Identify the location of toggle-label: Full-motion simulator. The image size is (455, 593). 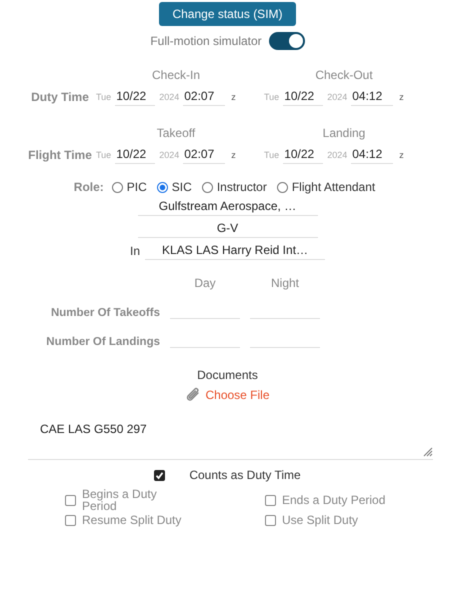
(206, 41).